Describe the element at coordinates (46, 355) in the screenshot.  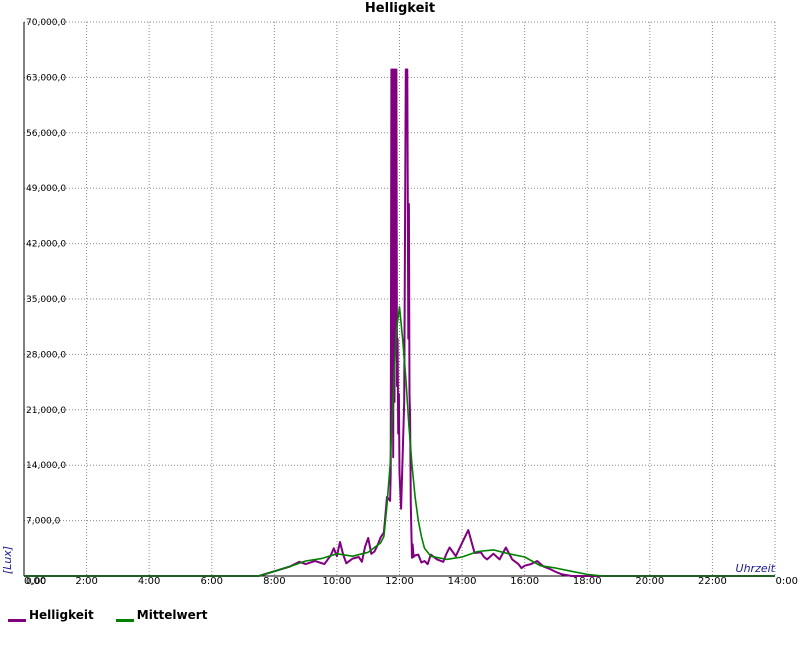
I see `y-tick-label: 28,000,0` at that location.